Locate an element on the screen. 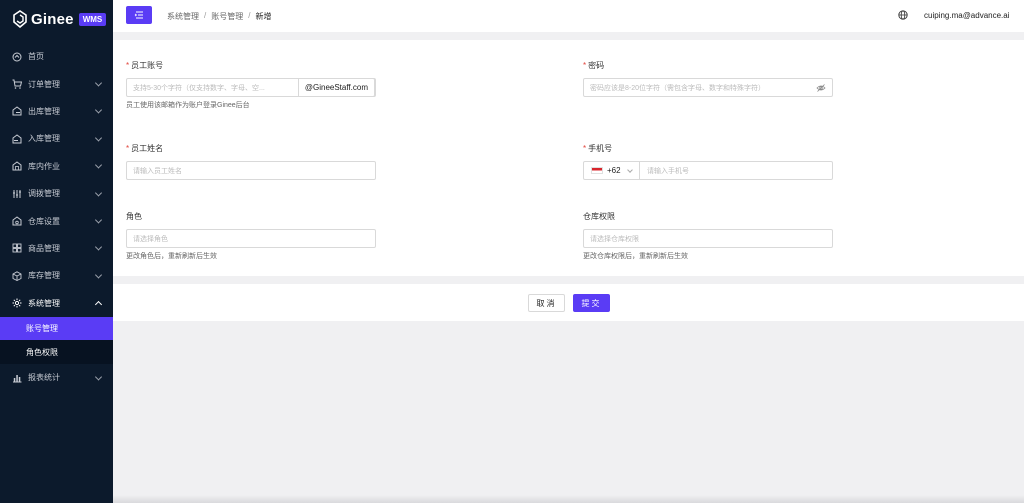 The height and width of the screenshot is (503, 1024). system-submenu: 账号管理 角色权限 is located at coordinates (56, 340).